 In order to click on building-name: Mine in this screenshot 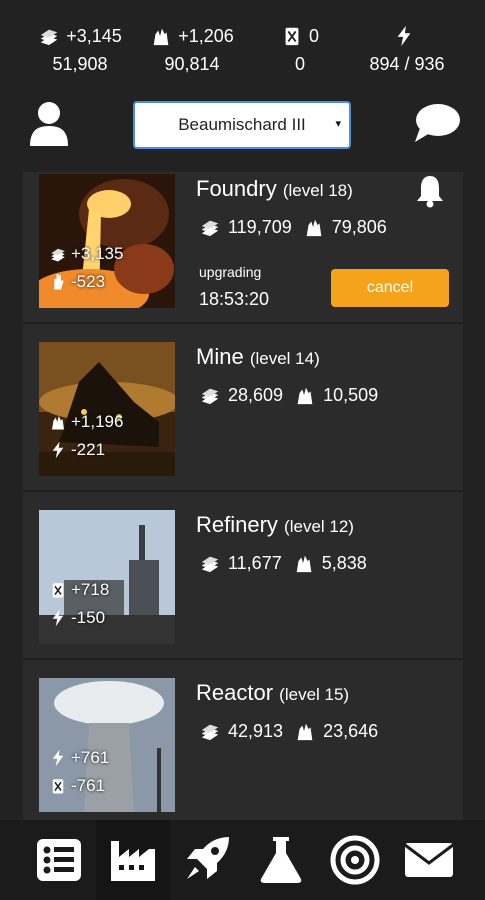, I will do `click(220, 356)`.